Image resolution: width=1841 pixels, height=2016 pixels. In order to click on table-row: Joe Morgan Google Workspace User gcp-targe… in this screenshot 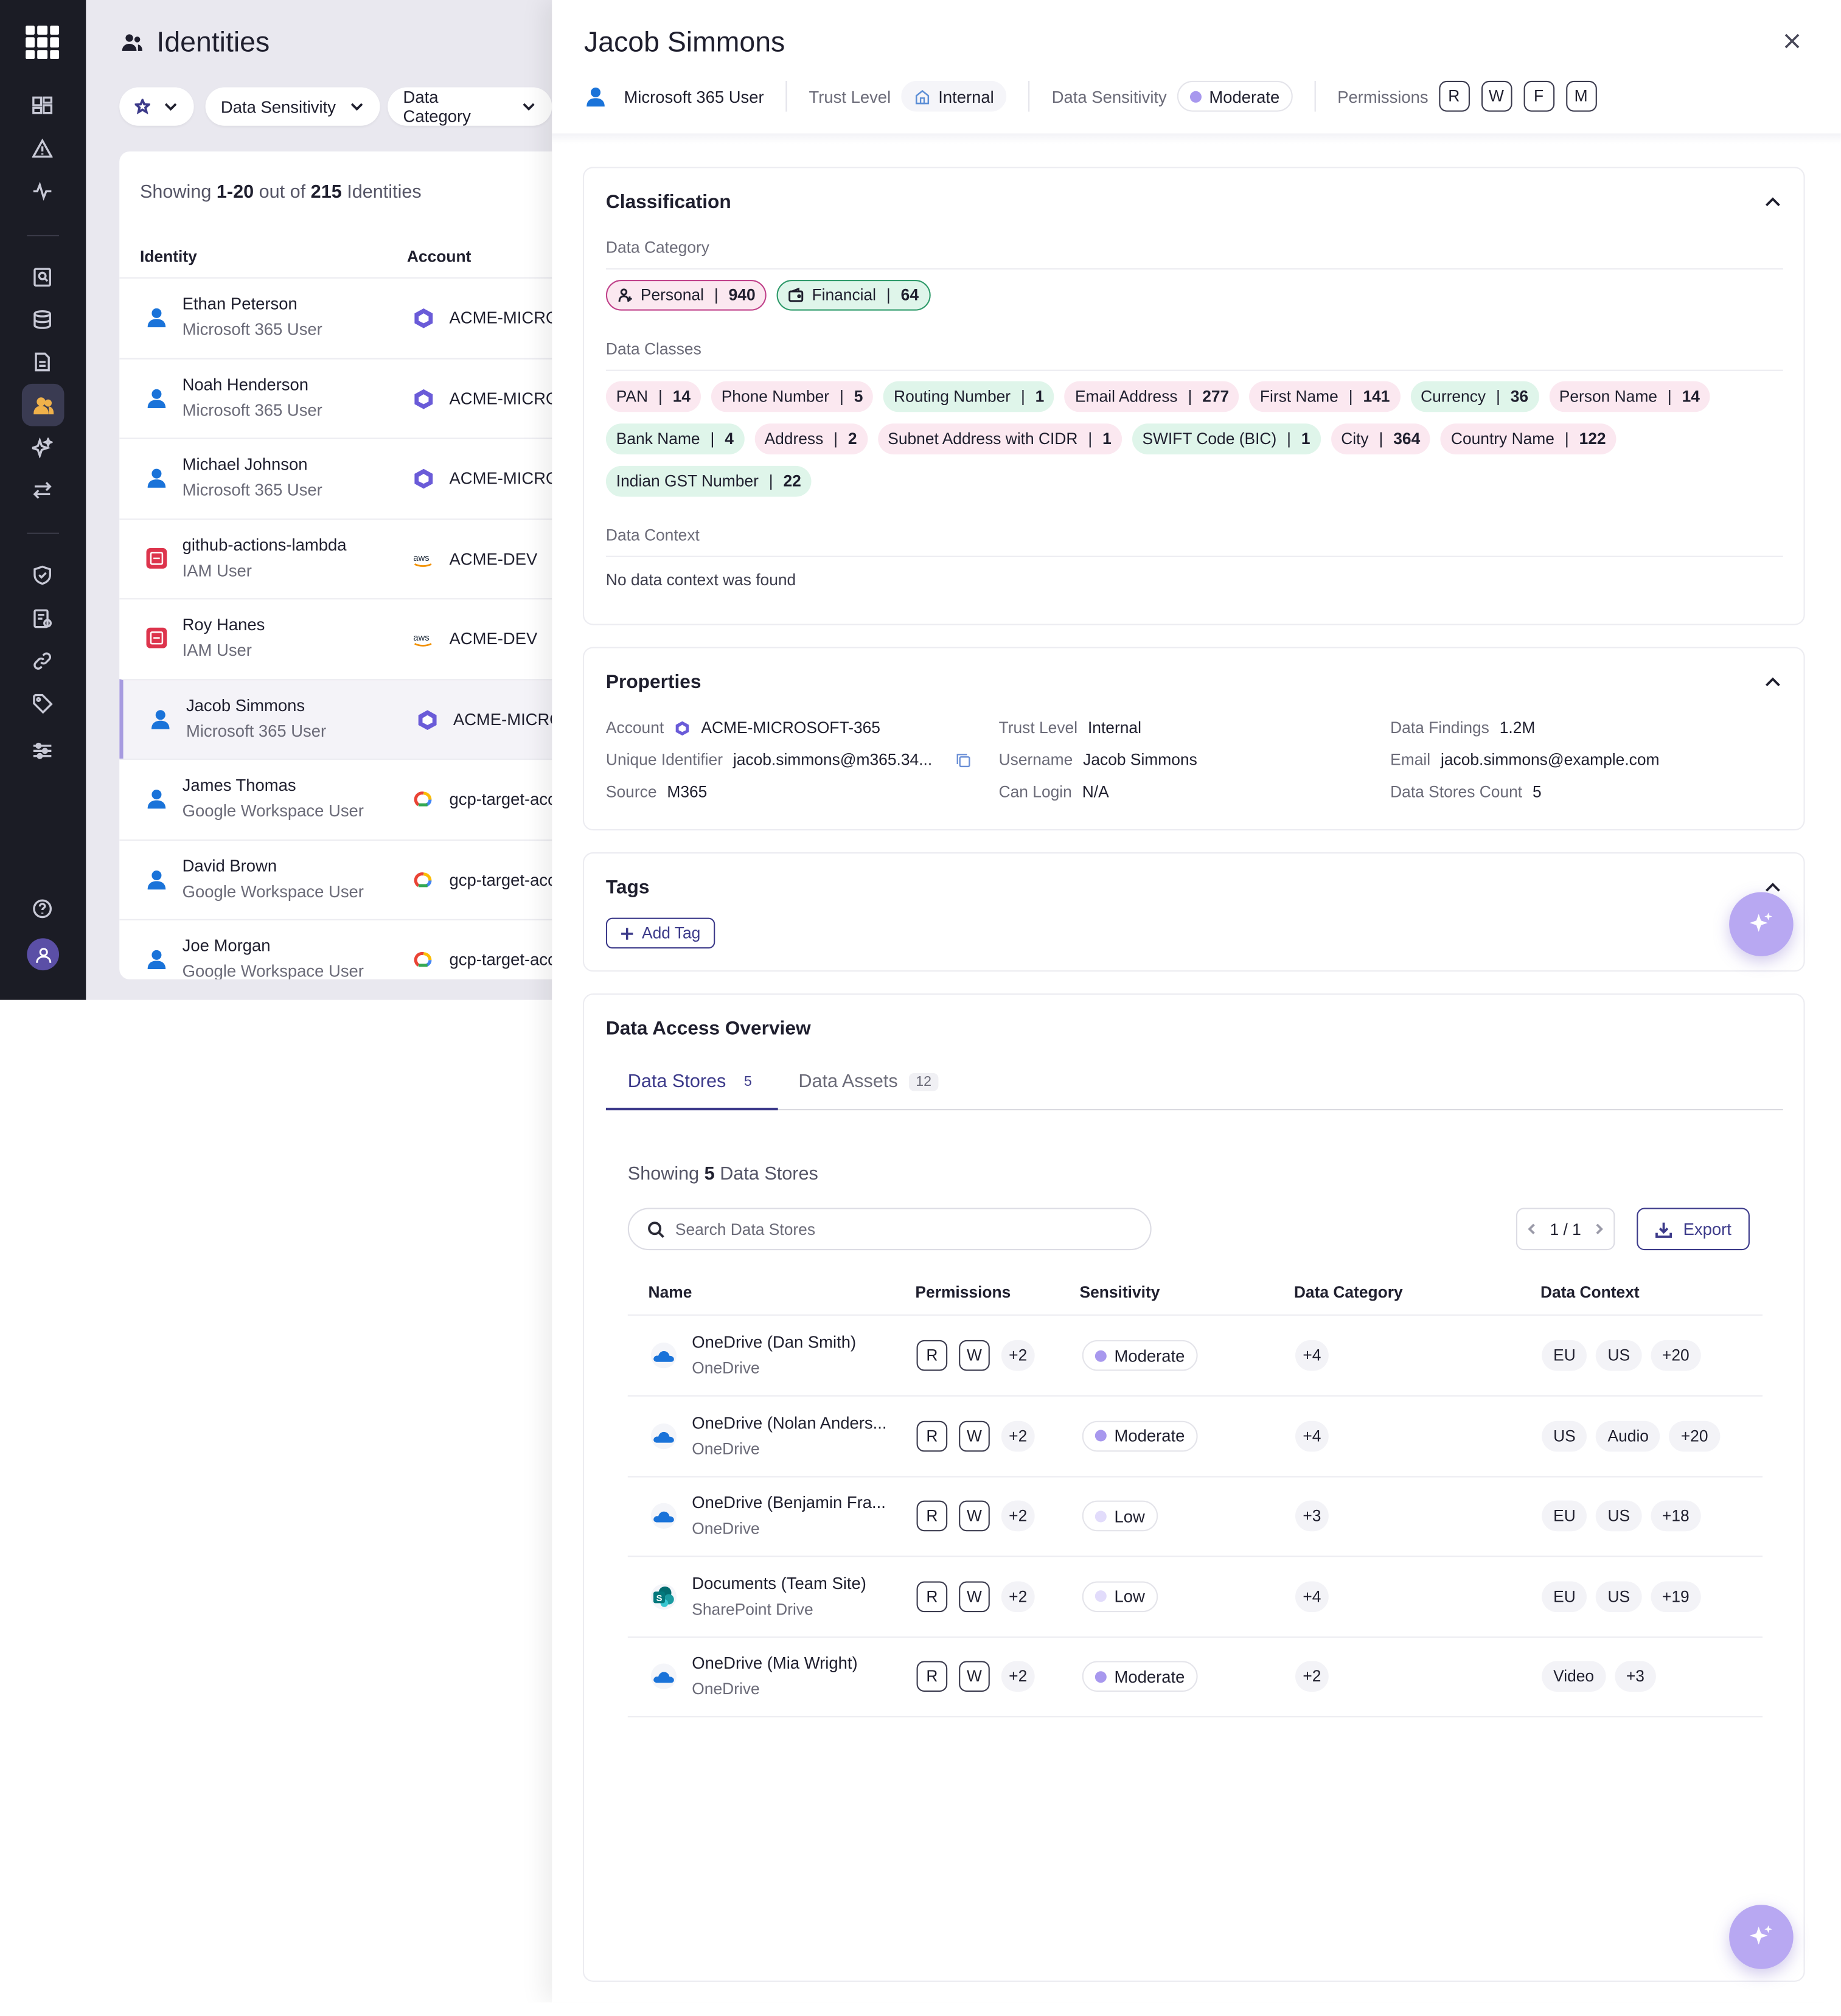, I will do `click(335, 949)`.